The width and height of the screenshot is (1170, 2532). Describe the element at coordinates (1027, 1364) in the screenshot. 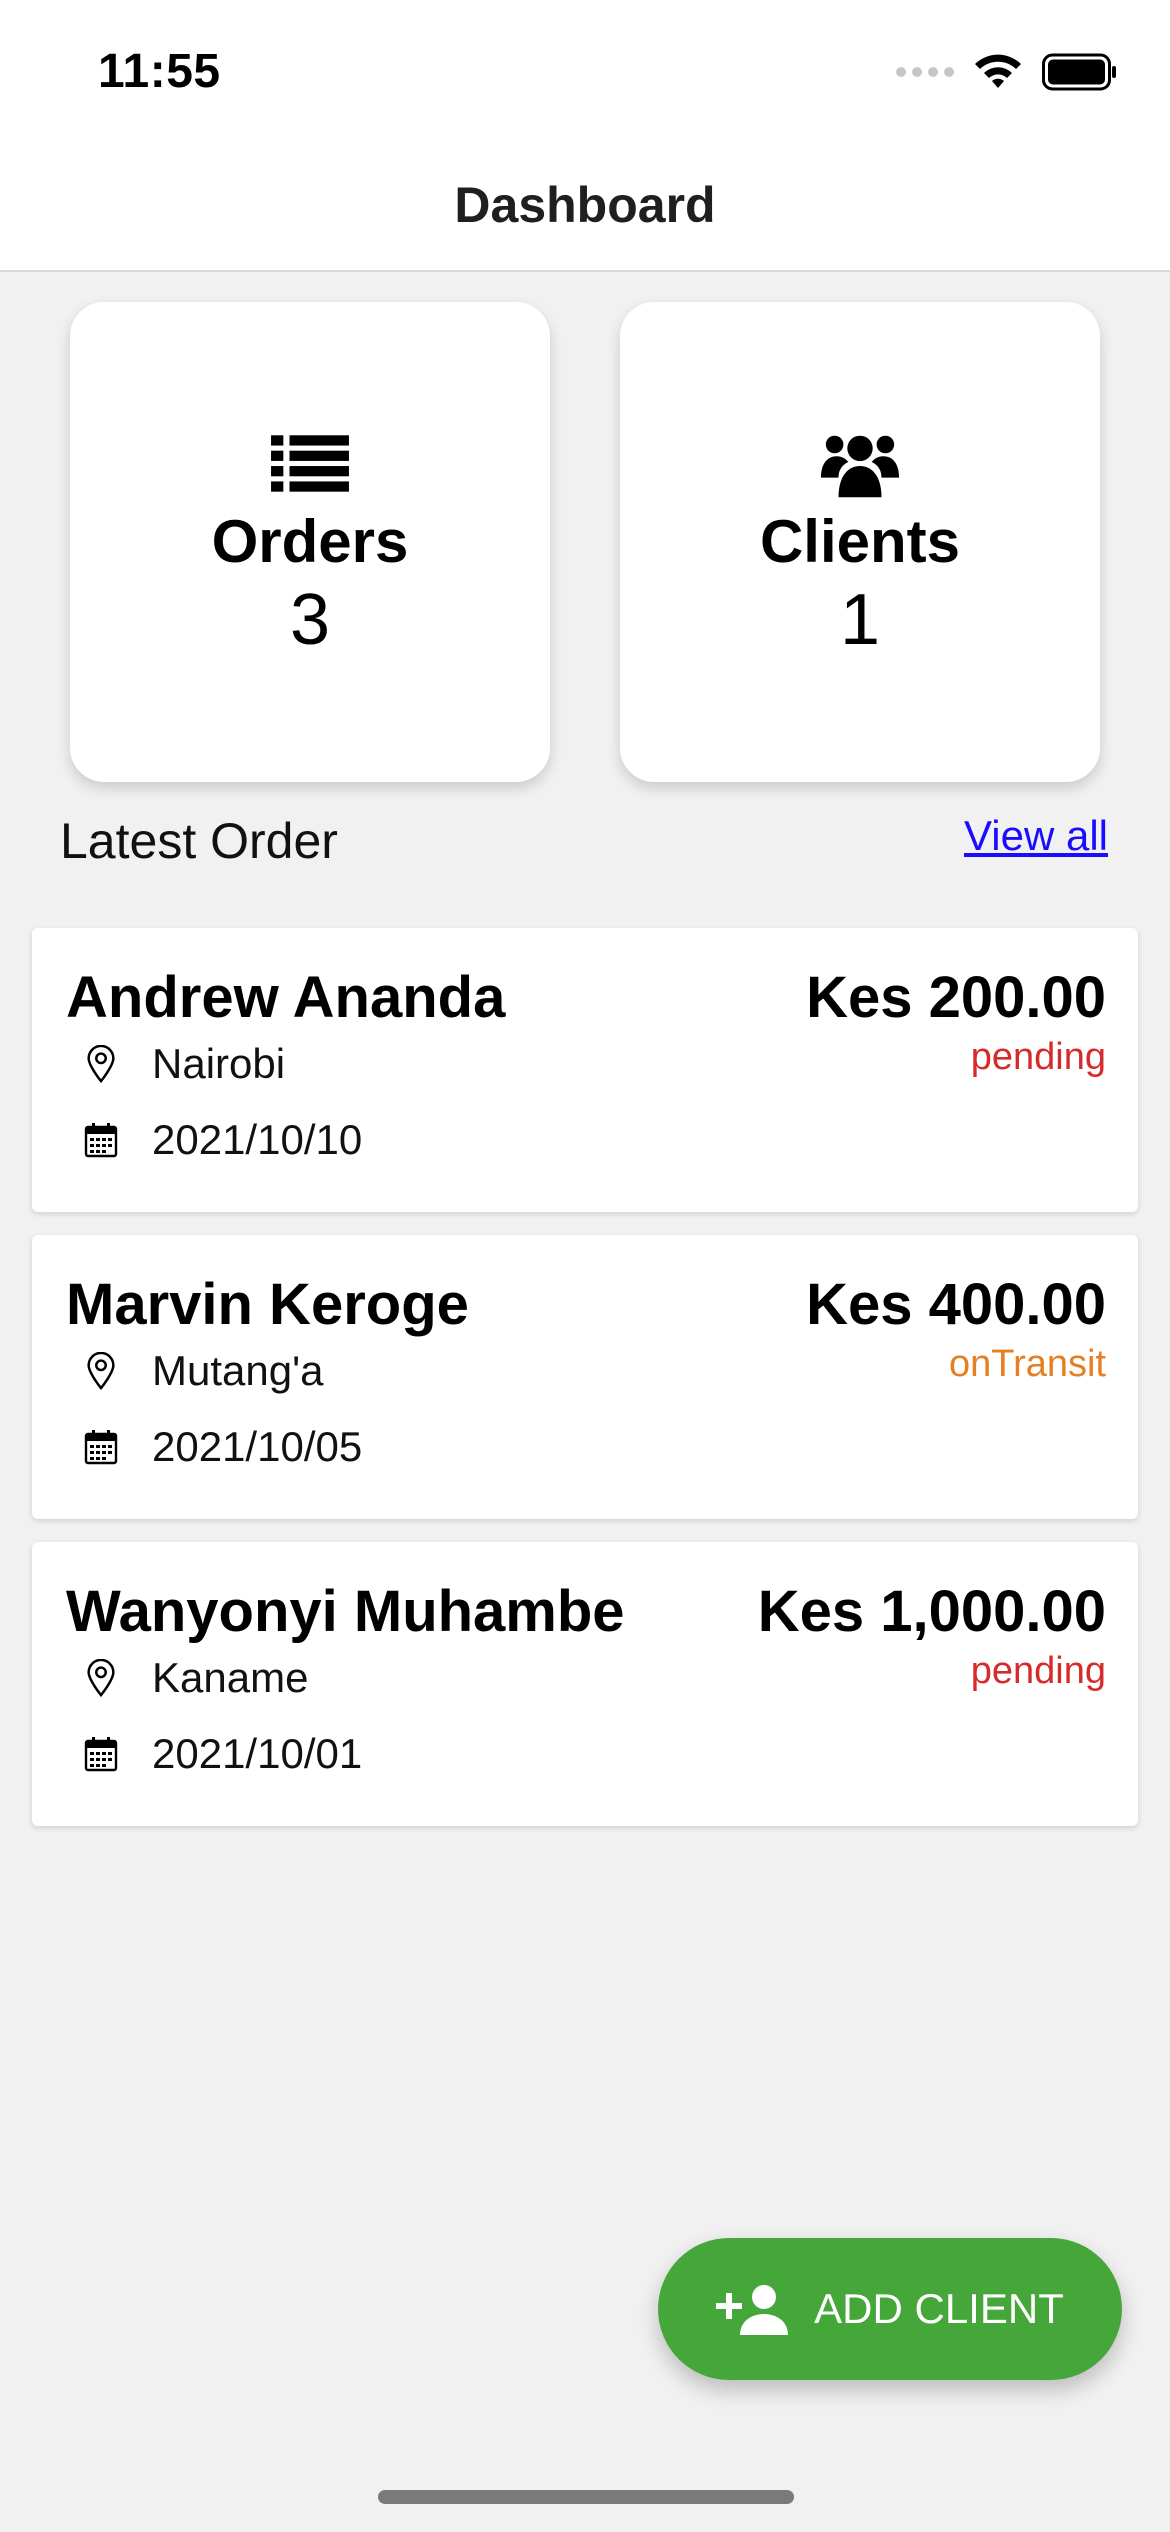

I see `order-status: onTransit` at that location.